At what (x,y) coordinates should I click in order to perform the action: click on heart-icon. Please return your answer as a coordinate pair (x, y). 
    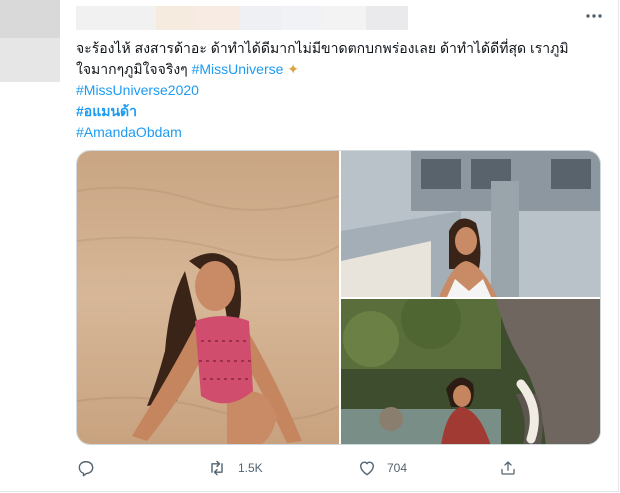
    Looking at the image, I should click on (367, 468).